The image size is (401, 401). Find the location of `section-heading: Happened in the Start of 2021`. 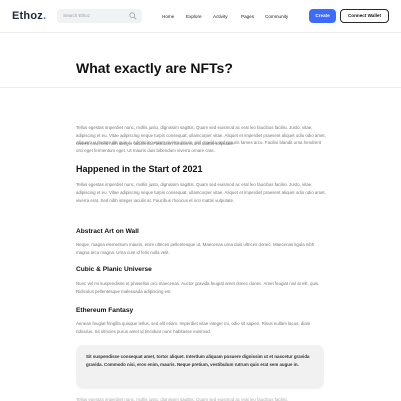

section-heading: Happened in the Start of 2021 is located at coordinates (139, 169).